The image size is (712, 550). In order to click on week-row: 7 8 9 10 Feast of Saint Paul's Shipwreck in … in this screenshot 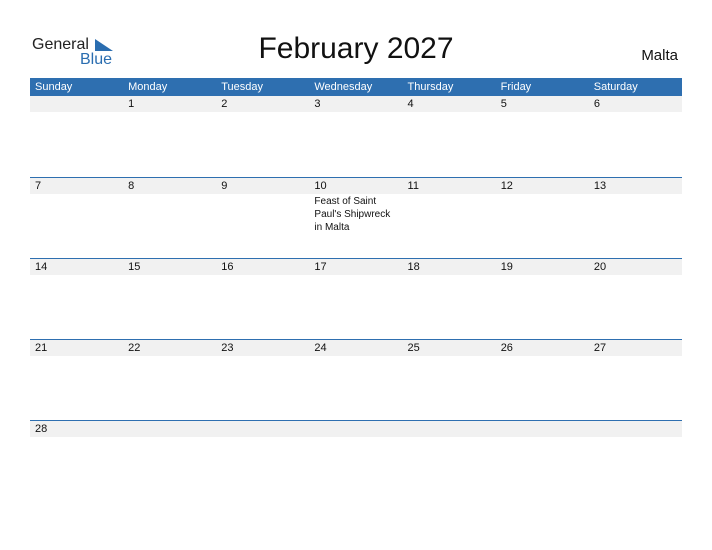, I will do `click(356, 217)`.